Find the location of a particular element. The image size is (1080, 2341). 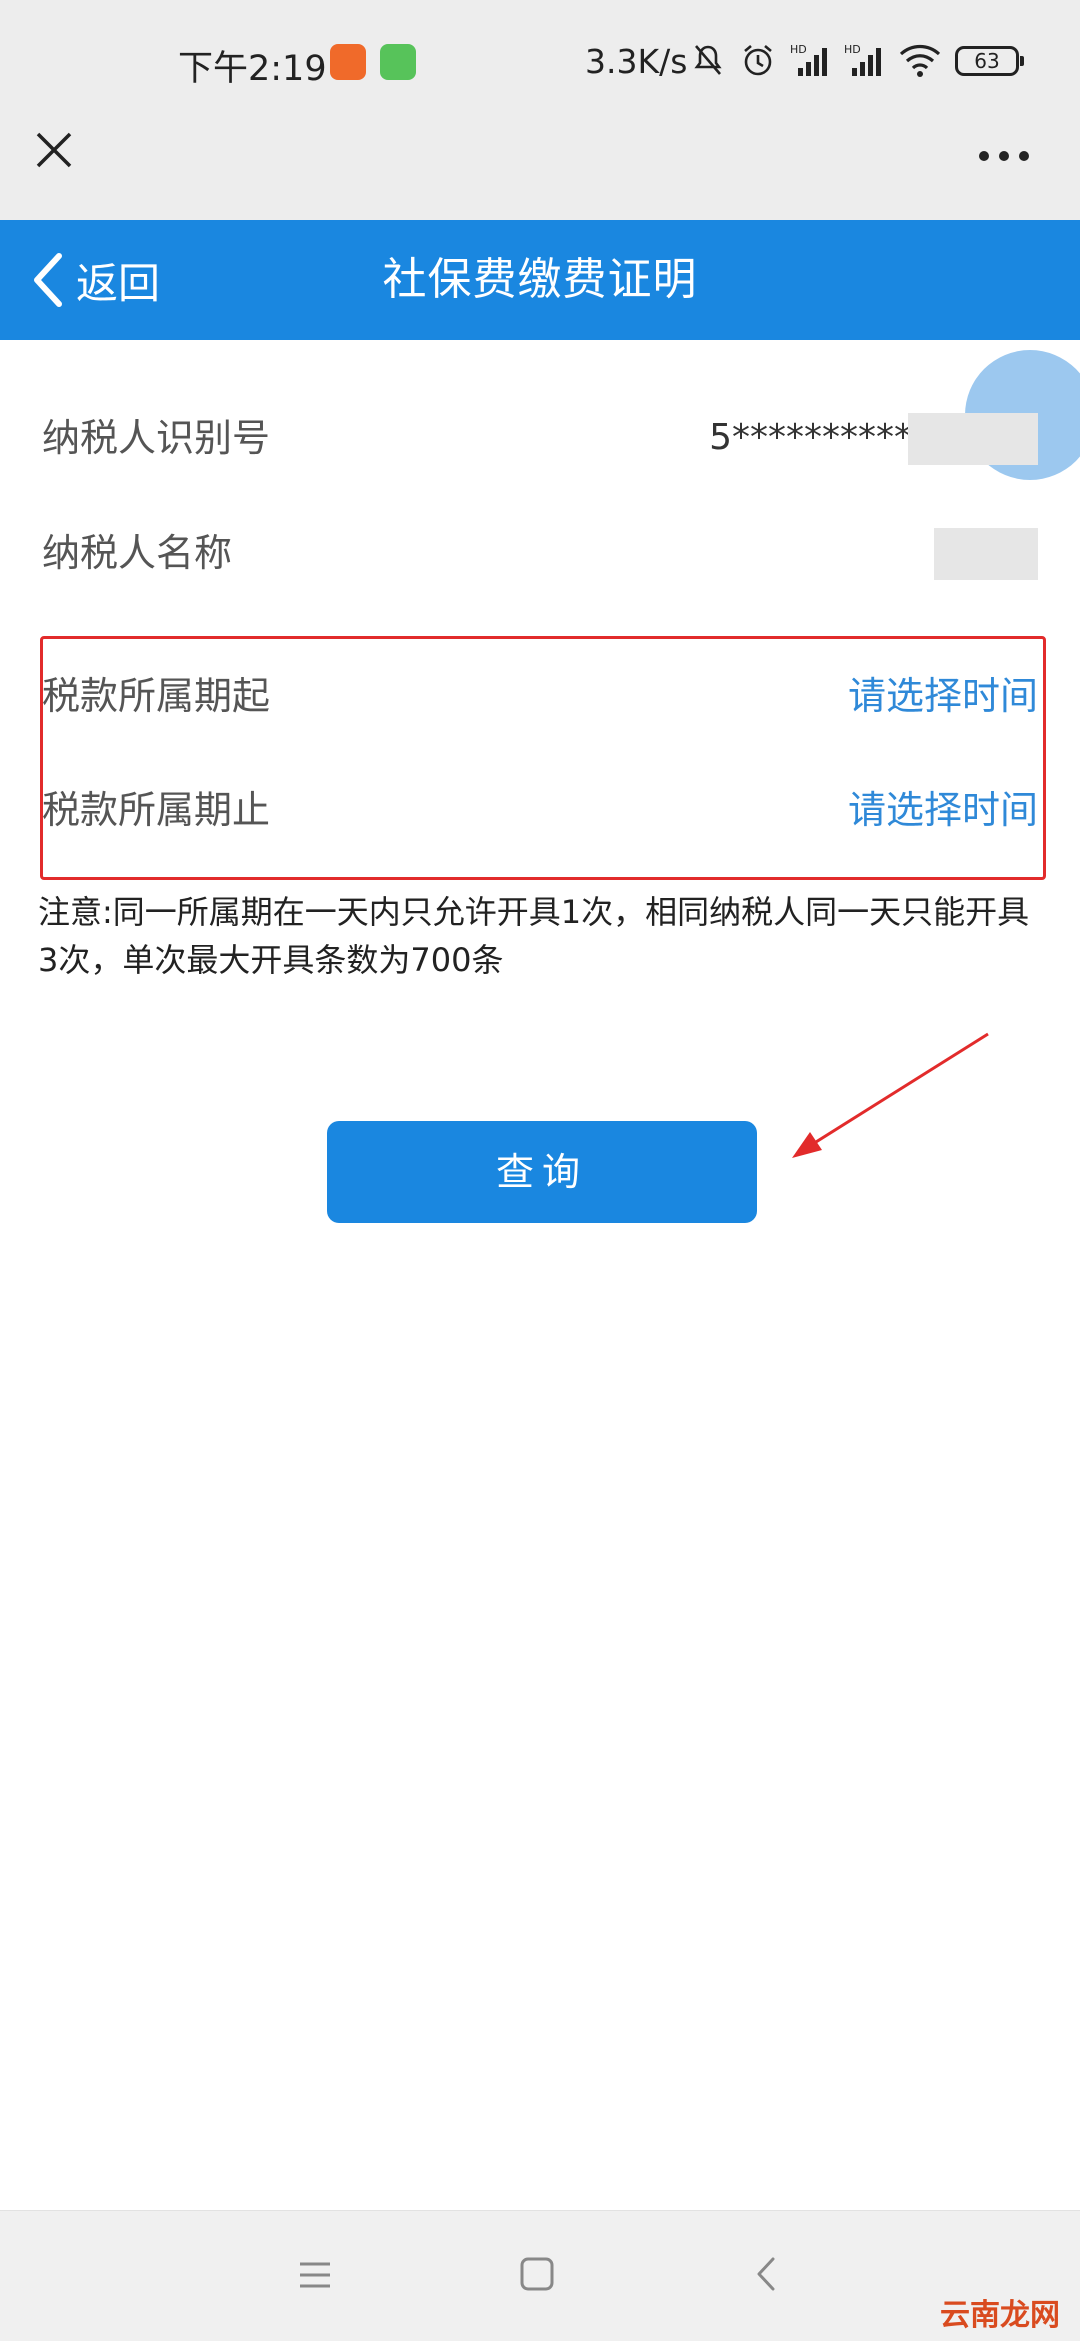

taxpayer-id-value: 5*********** is located at coordinates (819, 437).